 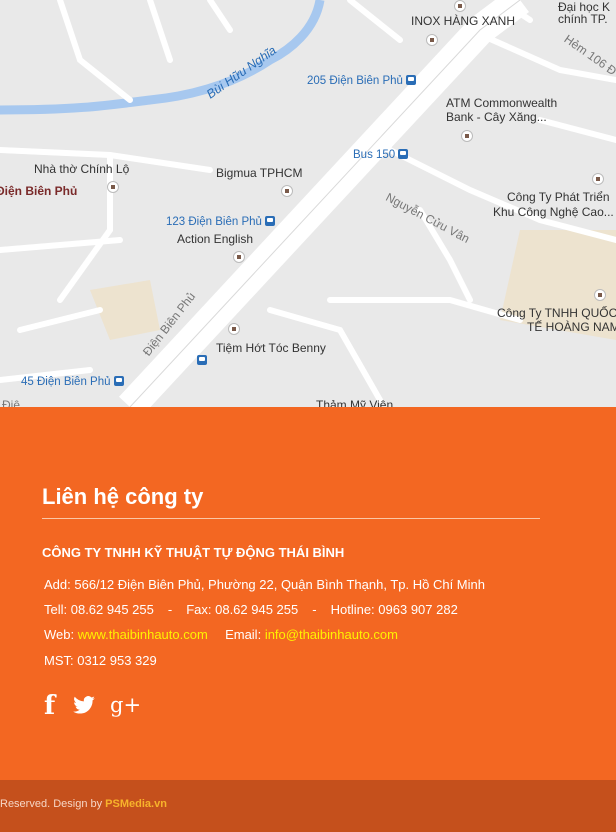 I want to click on map-pin-atm, so click(x=467, y=136).